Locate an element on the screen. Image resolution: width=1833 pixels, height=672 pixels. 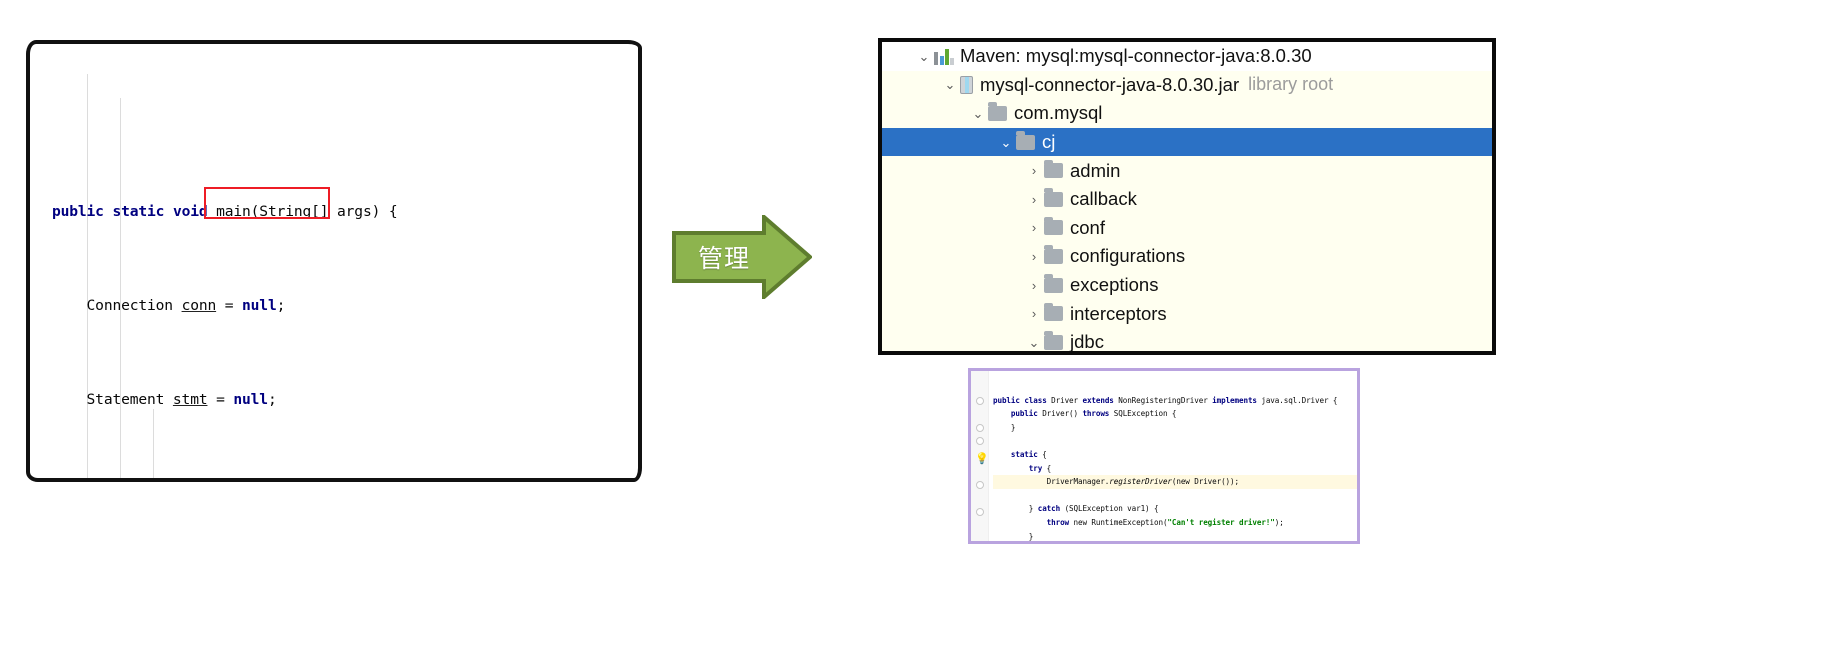
tree-row-cj-selected: ⌄ cj is located at coordinates (1187, 142).